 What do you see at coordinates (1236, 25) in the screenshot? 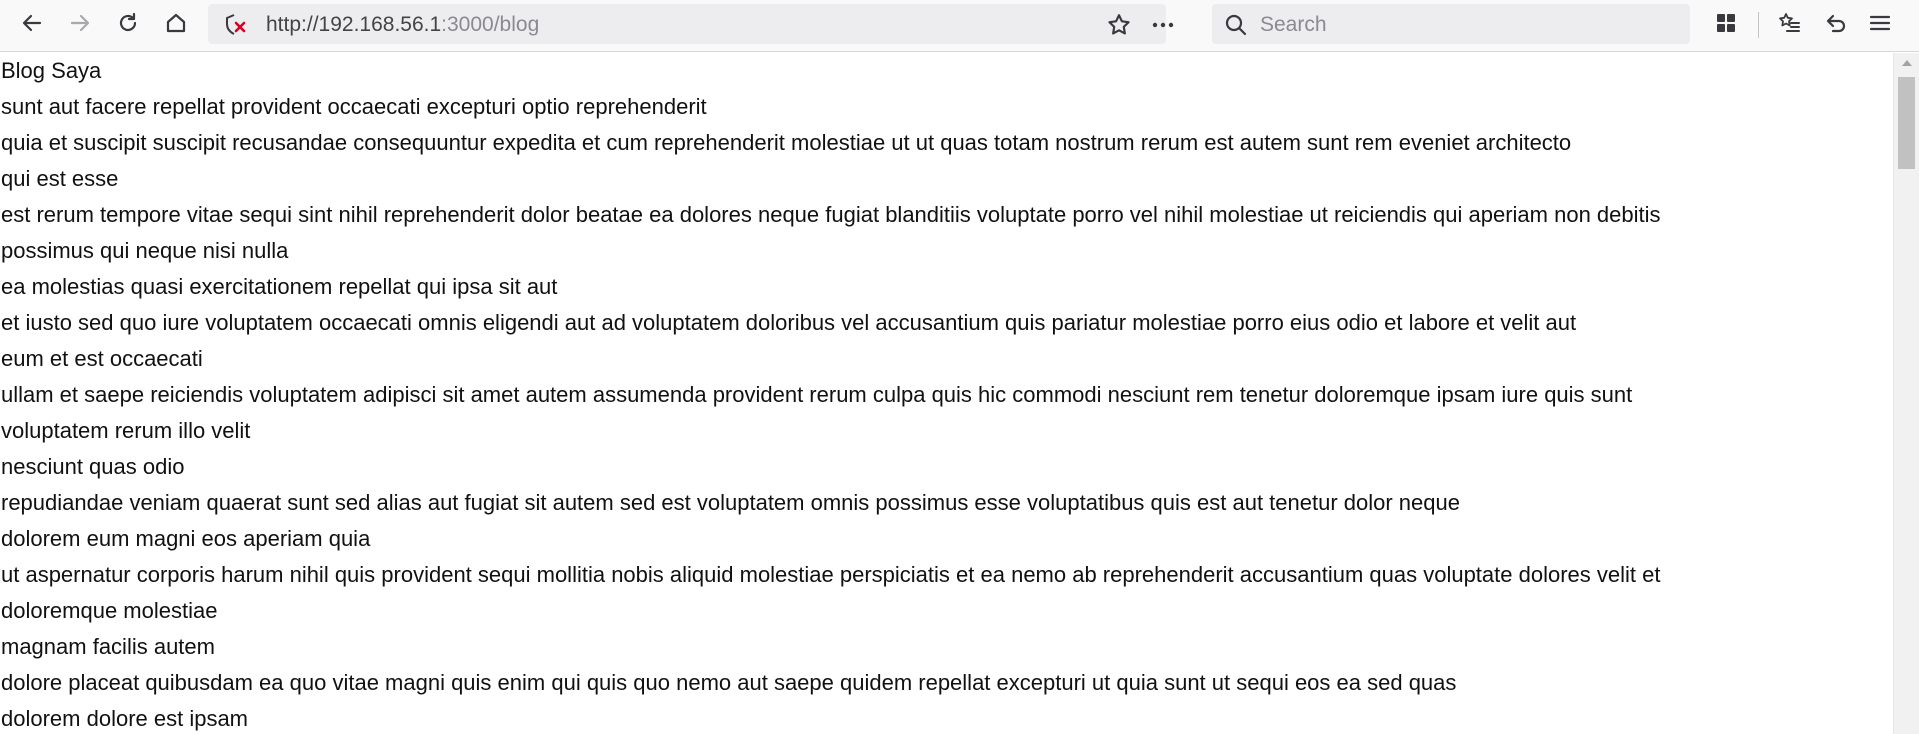
I see `search-icon` at bounding box center [1236, 25].